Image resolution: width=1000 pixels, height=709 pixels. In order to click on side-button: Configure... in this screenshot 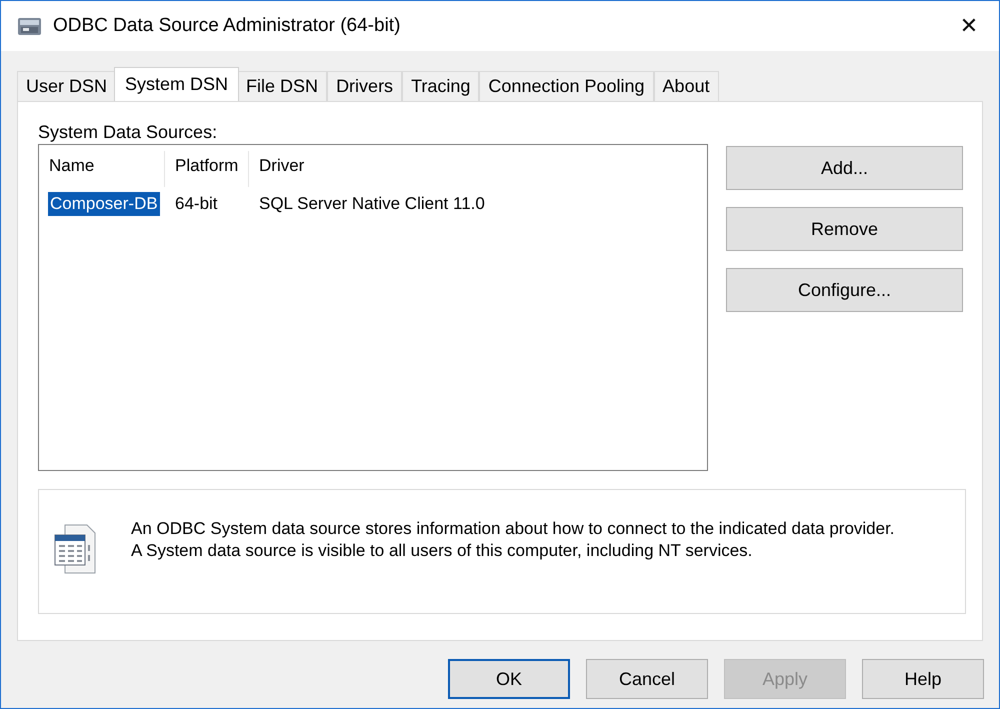, I will do `click(844, 290)`.